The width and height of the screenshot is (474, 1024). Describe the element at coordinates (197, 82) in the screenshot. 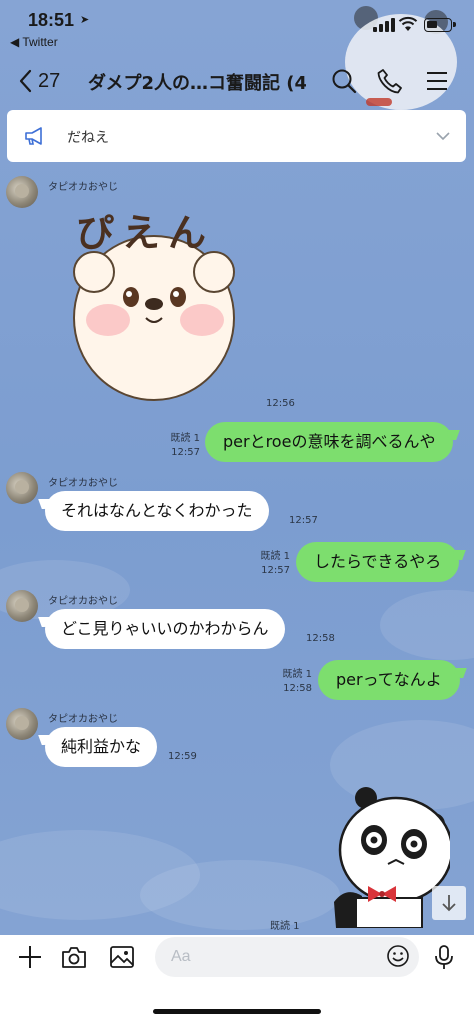

I see `chat-title: ダメプ2人の…コ奮闘記 (4)` at that location.